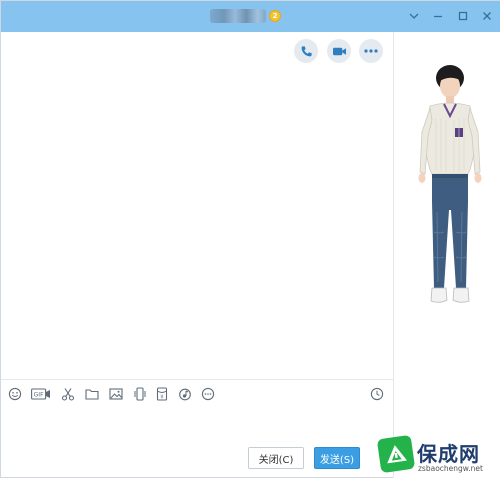 This screenshot has height=478, width=500. What do you see at coordinates (396, 454) in the screenshot?
I see `brand-logo-icon` at bounding box center [396, 454].